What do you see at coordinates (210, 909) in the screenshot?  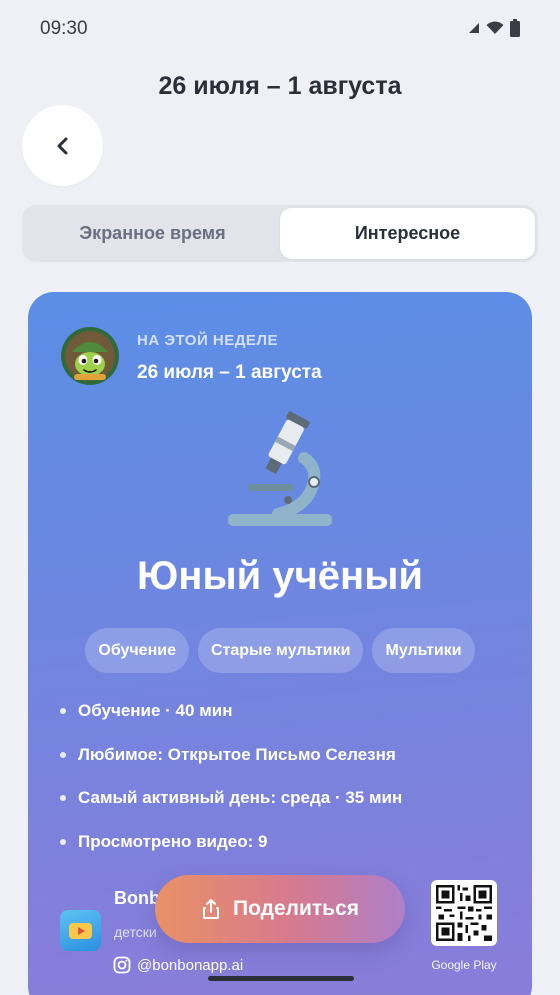 I see `share-icon` at bounding box center [210, 909].